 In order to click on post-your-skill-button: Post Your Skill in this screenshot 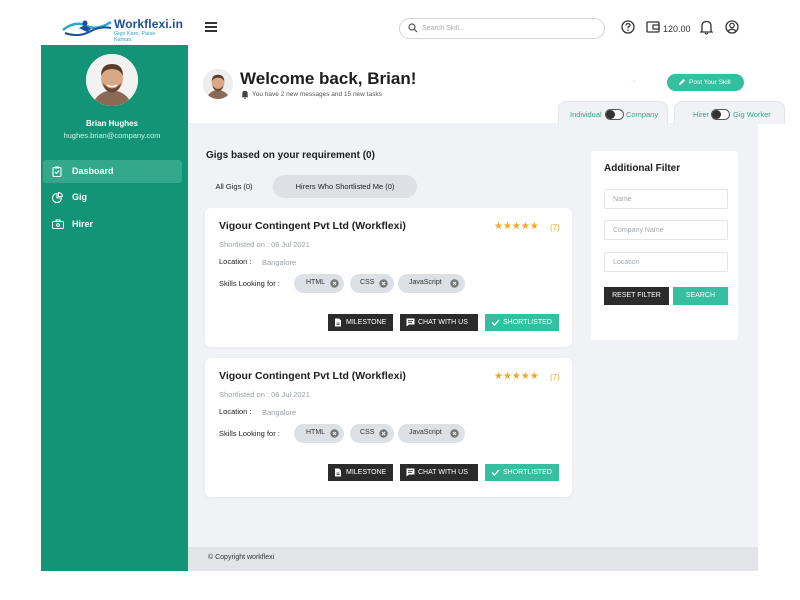, I will do `click(705, 82)`.